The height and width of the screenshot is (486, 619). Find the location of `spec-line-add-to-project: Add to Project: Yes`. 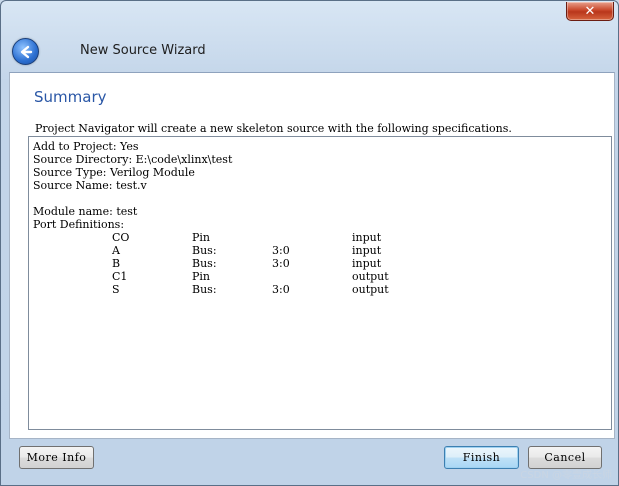

spec-line-add-to-project: Add to Project: Yes is located at coordinates (86, 146).